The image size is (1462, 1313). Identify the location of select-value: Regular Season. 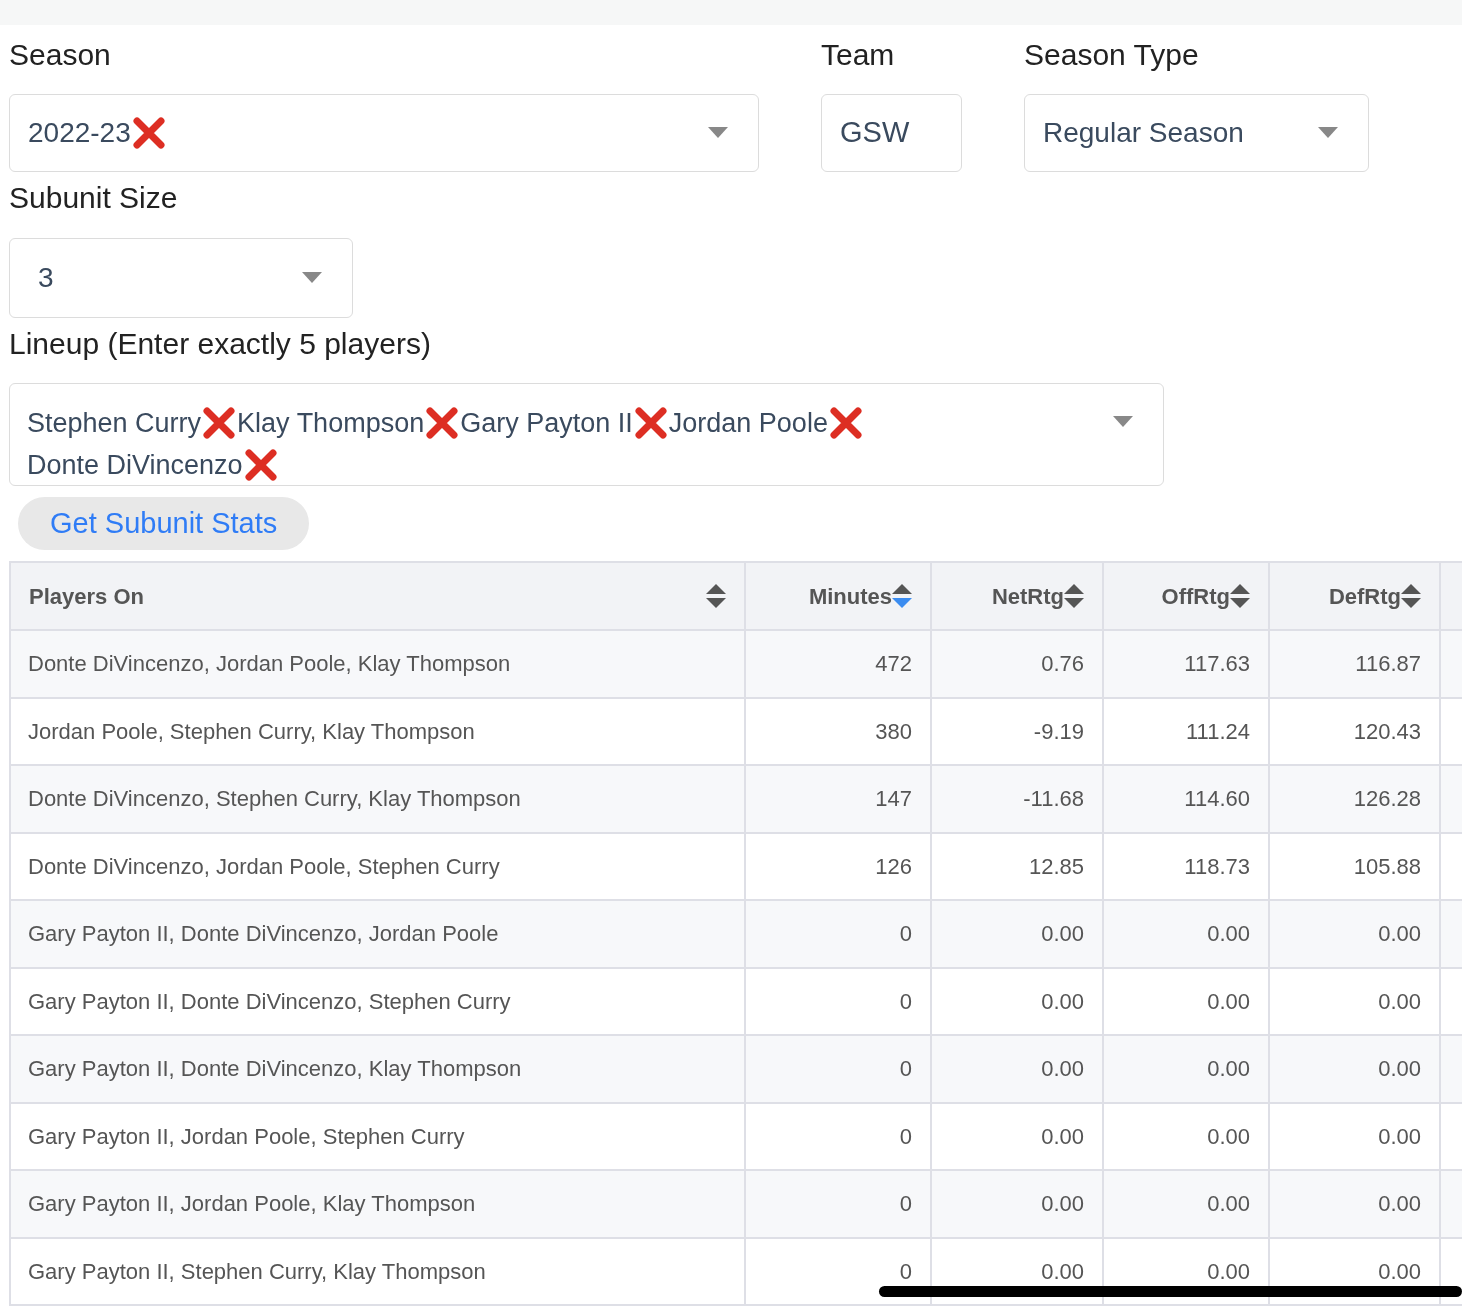
(1143, 133).